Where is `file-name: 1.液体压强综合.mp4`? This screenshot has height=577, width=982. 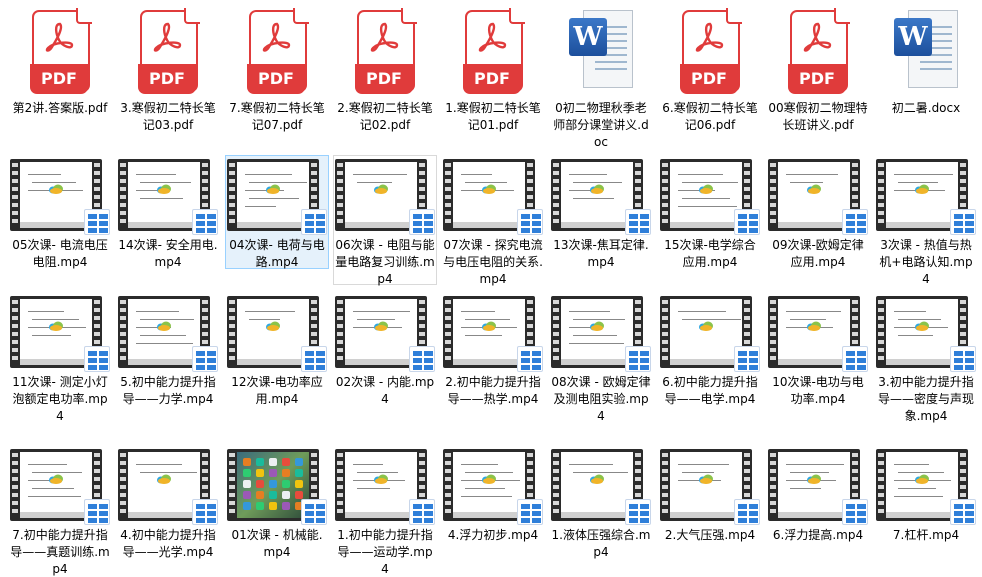 file-name: 1.液体压强综合.mp4 is located at coordinates (601, 543).